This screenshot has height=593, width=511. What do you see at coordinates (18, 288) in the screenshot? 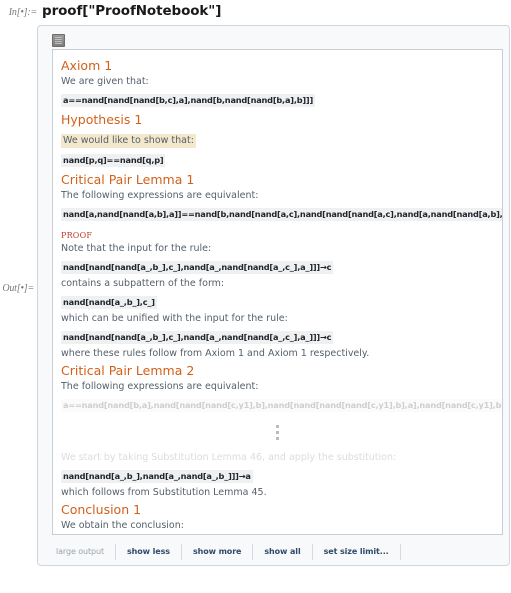
I see `output-label: Out[•]=` at bounding box center [18, 288].